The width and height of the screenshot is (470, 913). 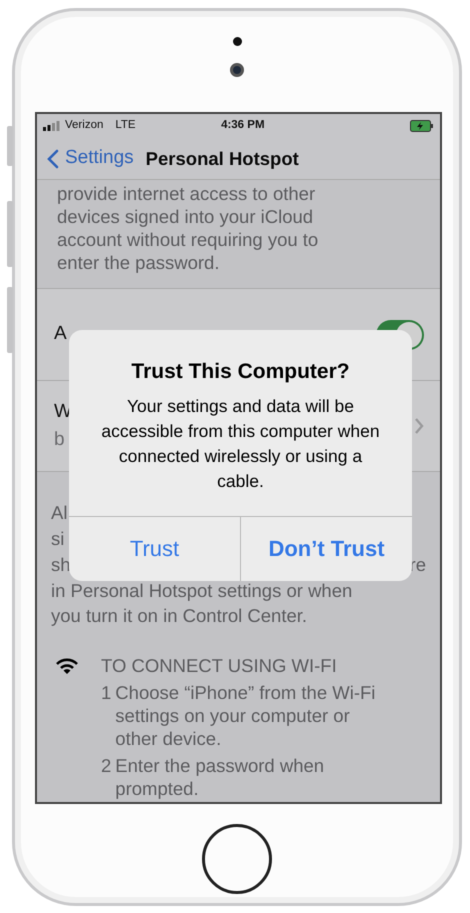 What do you see at coordinates (179, 616) in the screenshot?
I see `note-text: you turn it on in Control Center.` at bounding box center [179, 616].